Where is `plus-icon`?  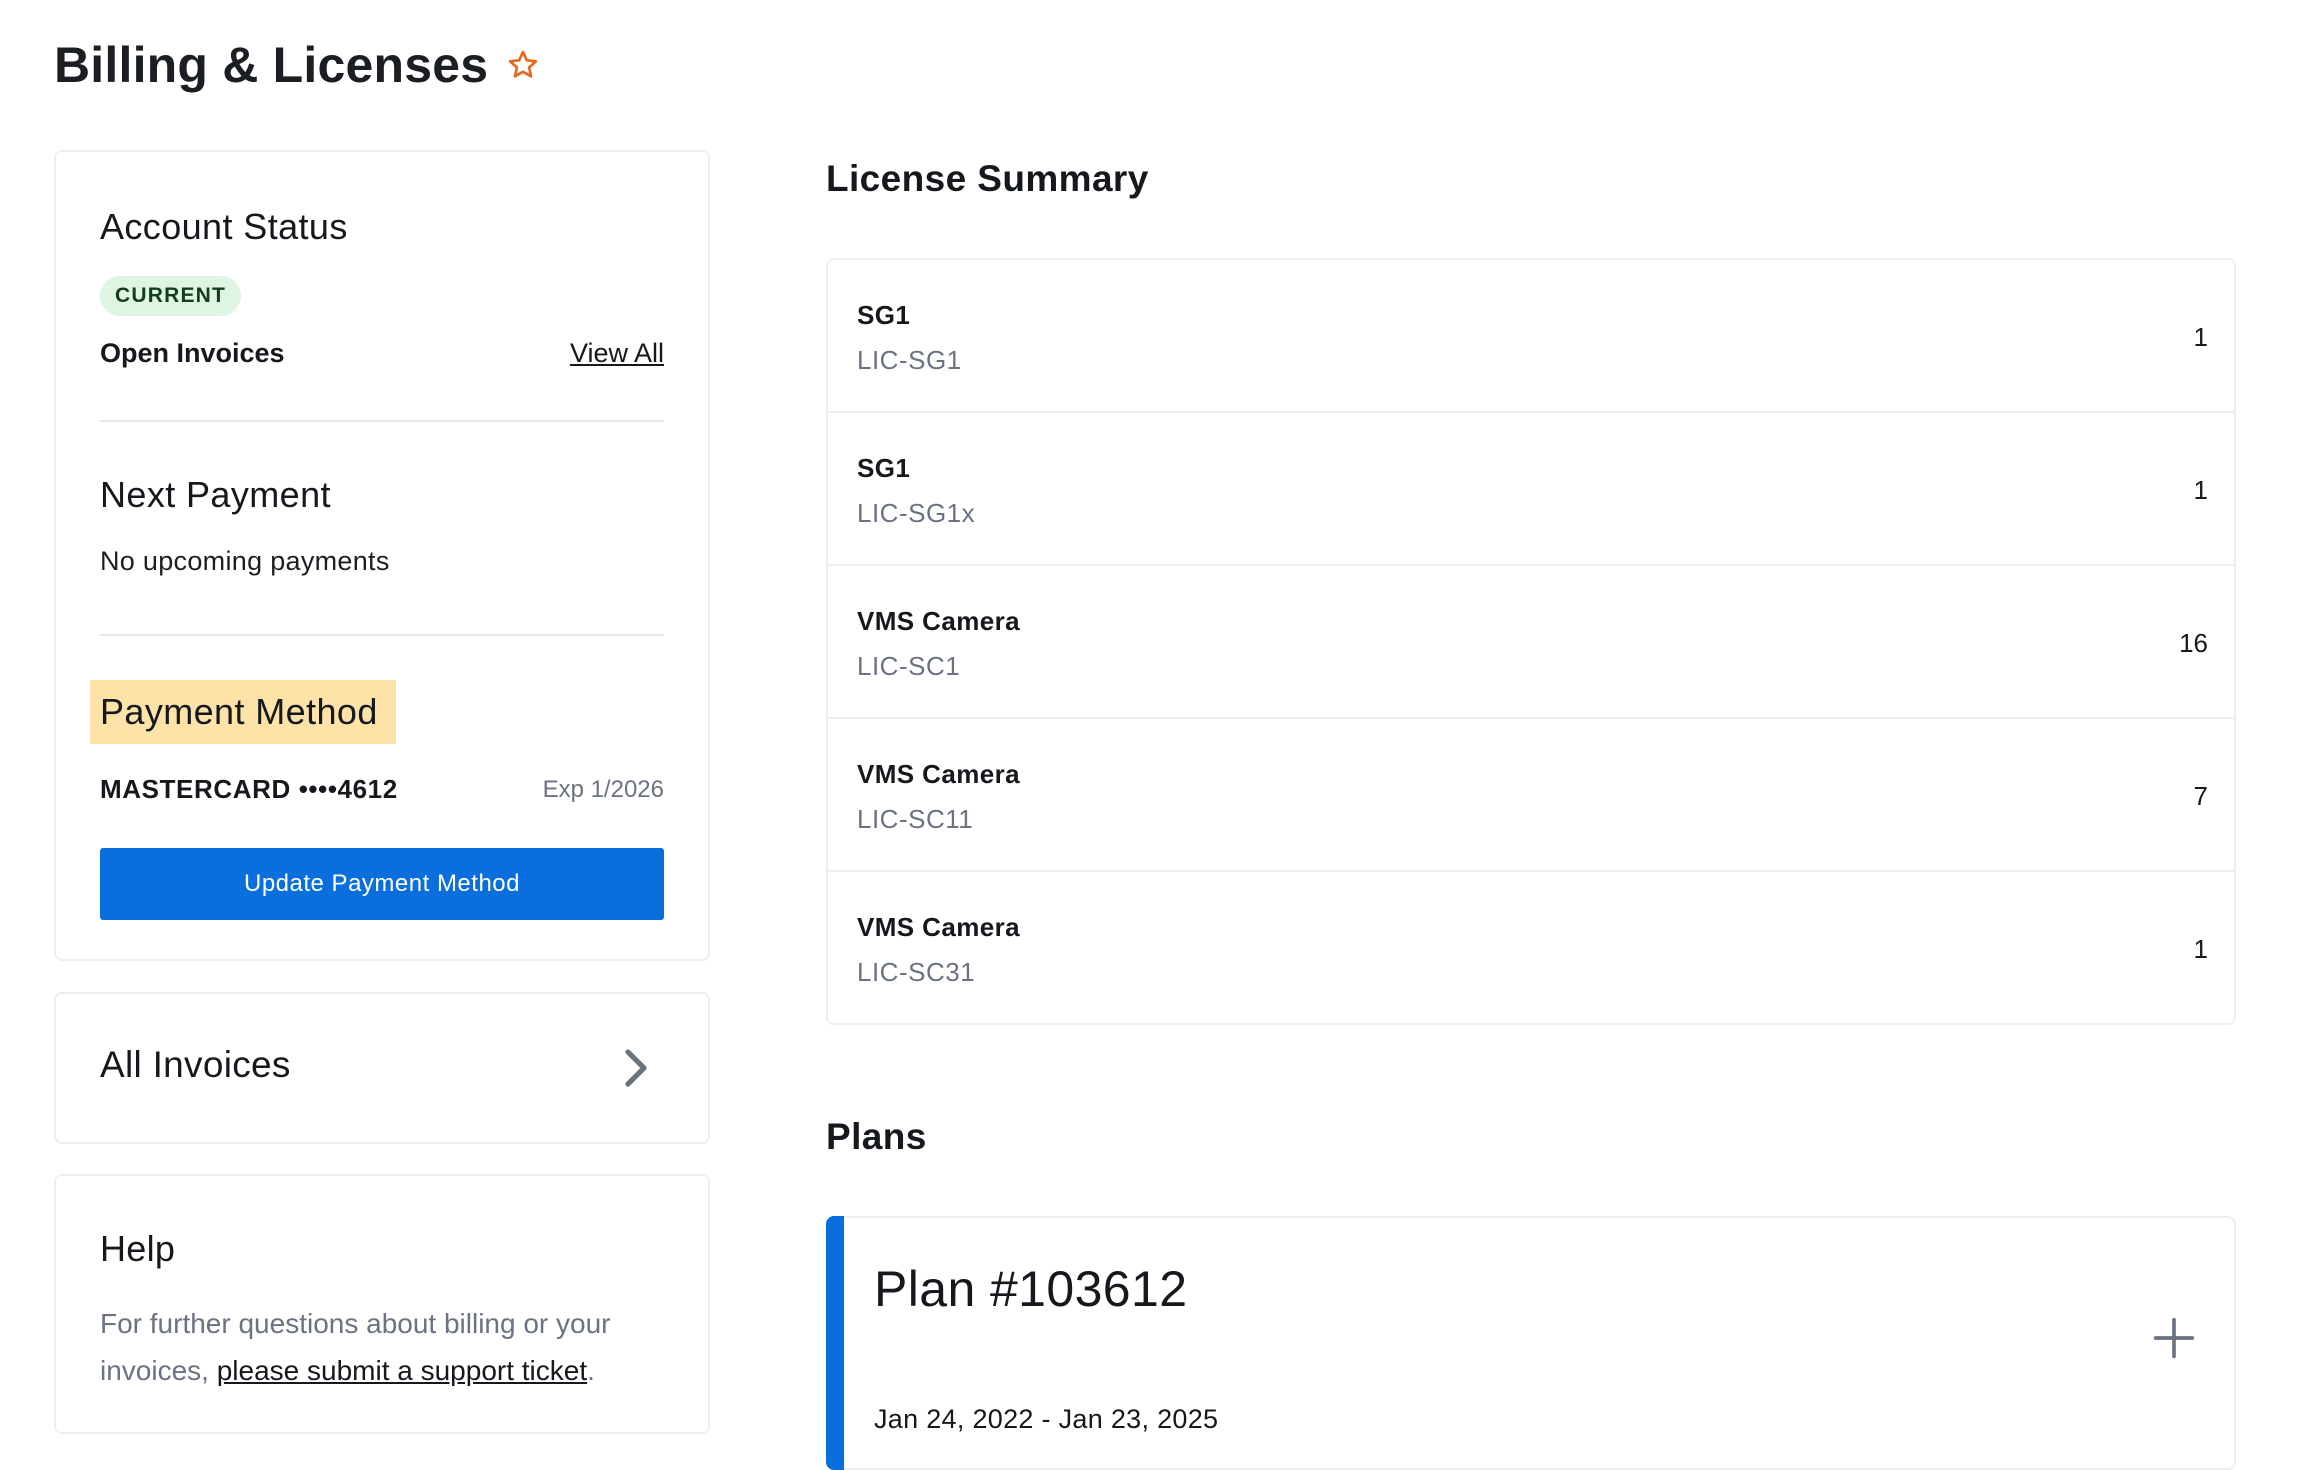 plus-icon is located at coordinates (2174, 1338).